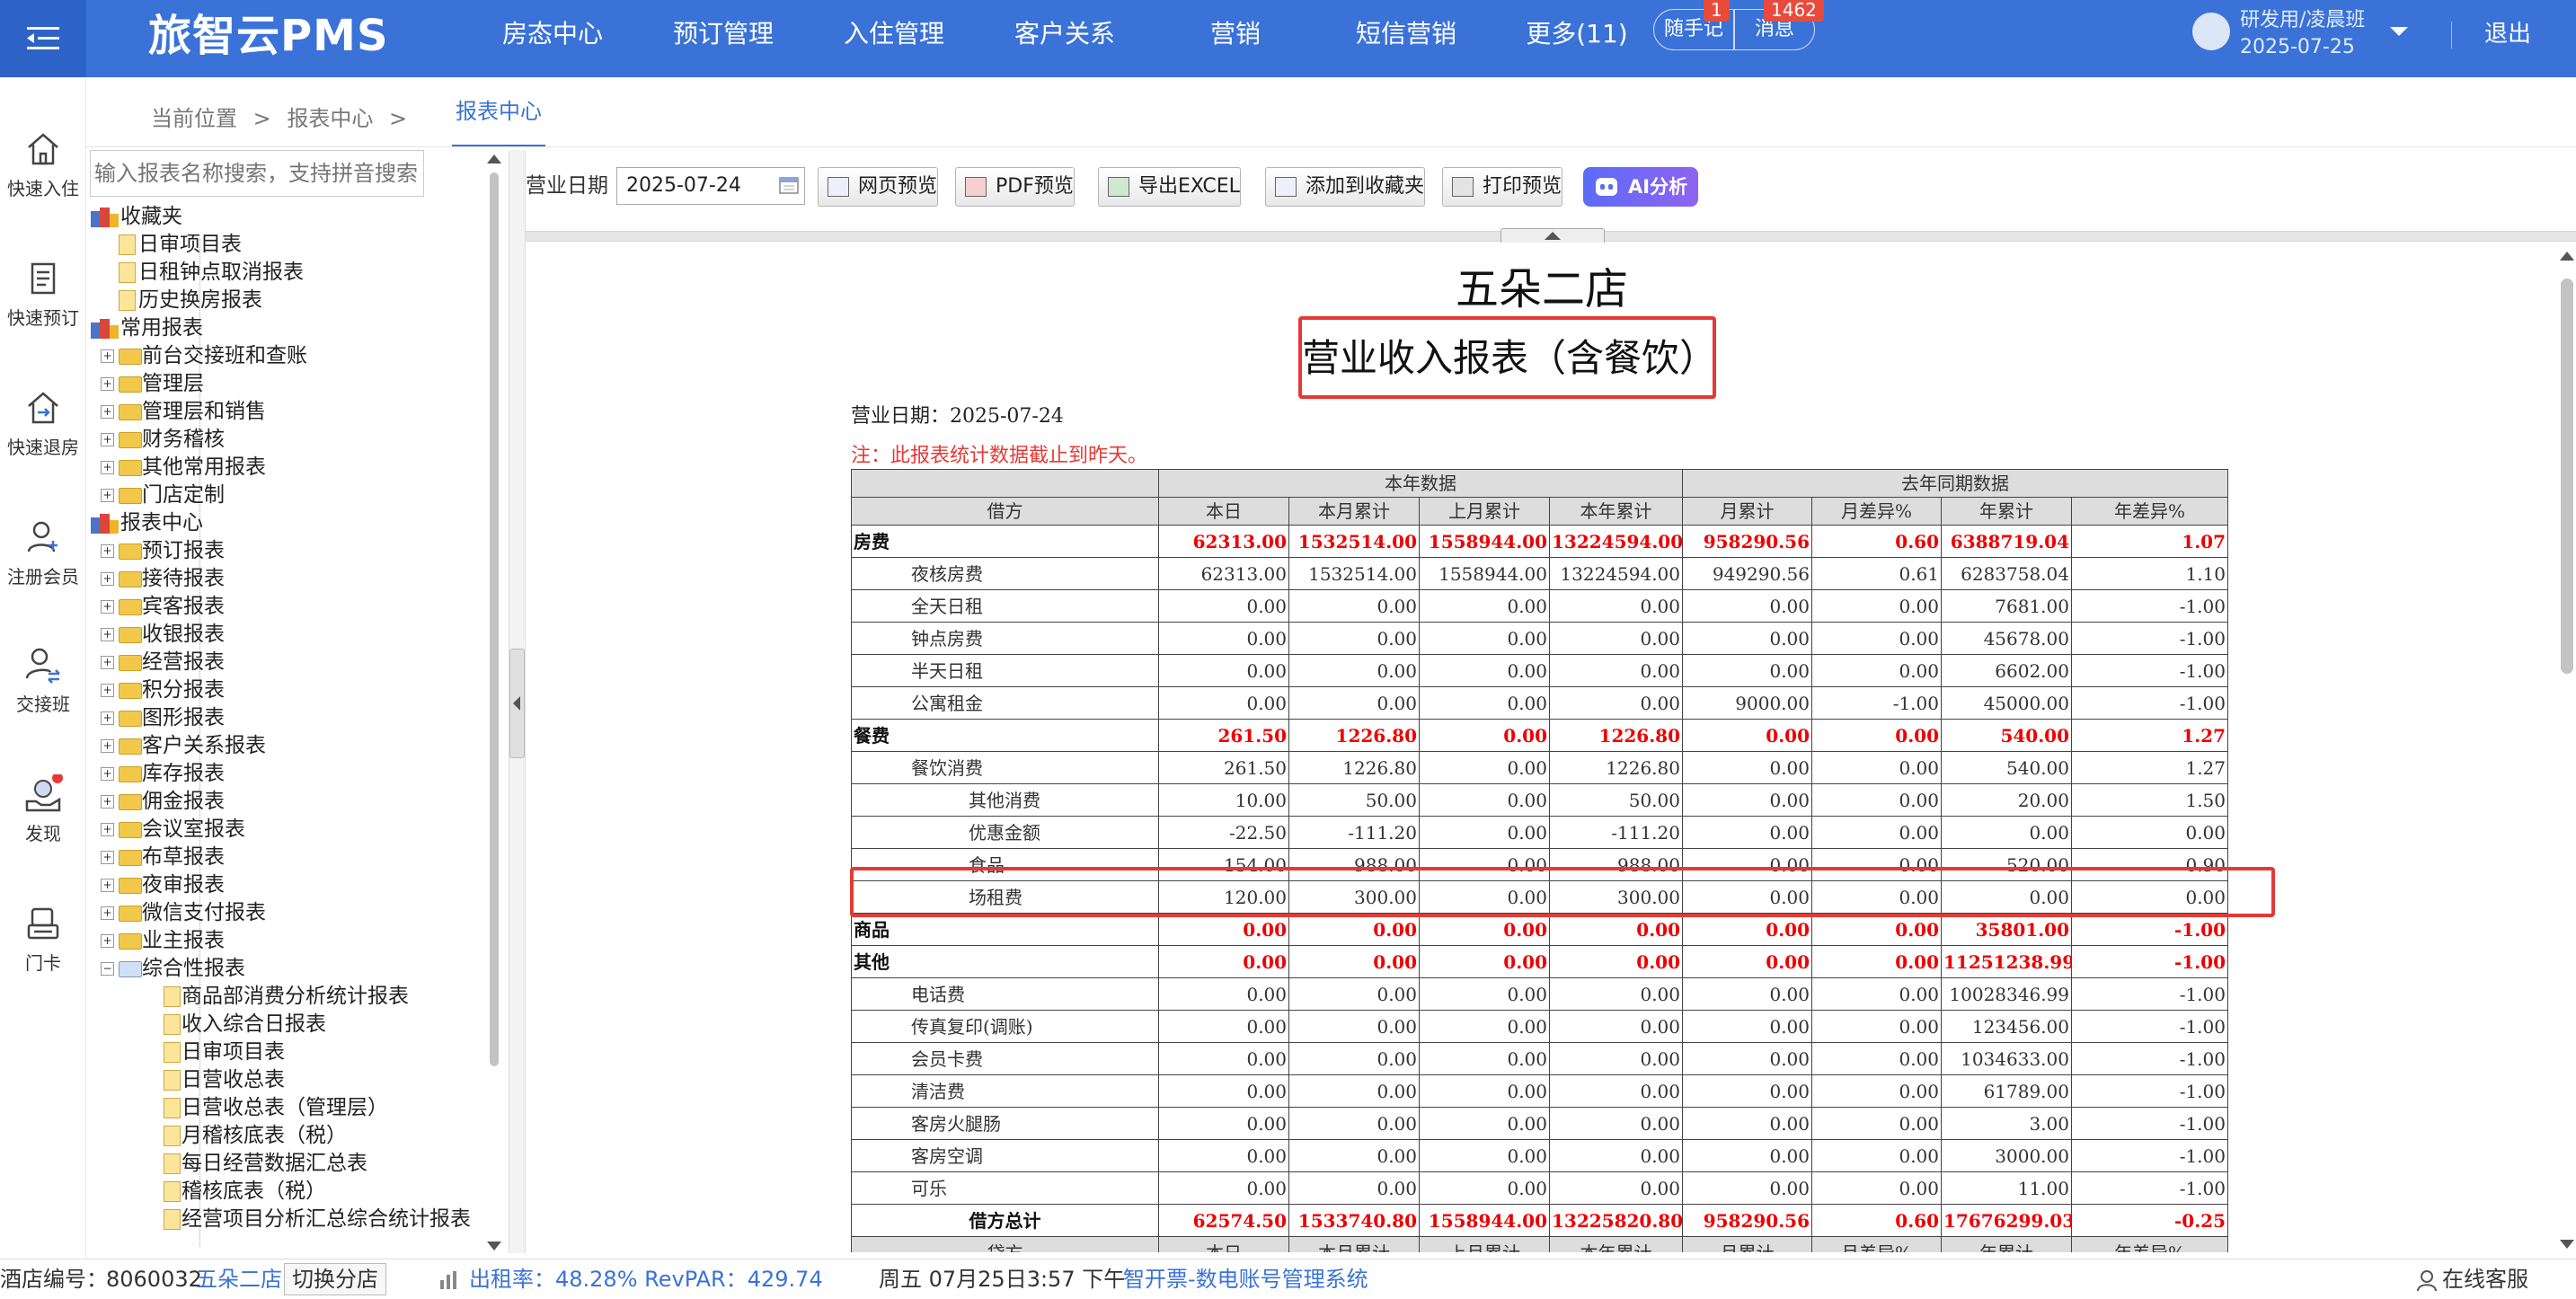  What do you see at coordinates (239, 1279) in the screenshot?
I see `hotel-name-link: 五朵二店` at bounding box center [239, 1279].